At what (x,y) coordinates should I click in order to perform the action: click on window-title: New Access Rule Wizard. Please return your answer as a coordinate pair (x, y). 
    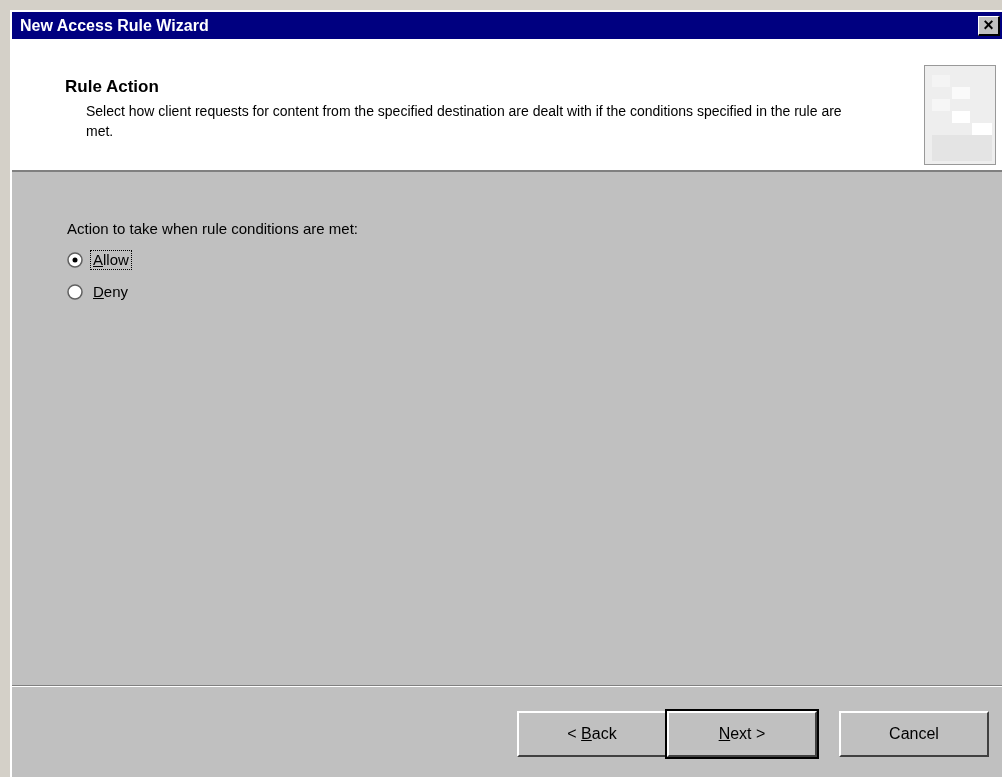
    Looking at the image, I should click on (114, 25).